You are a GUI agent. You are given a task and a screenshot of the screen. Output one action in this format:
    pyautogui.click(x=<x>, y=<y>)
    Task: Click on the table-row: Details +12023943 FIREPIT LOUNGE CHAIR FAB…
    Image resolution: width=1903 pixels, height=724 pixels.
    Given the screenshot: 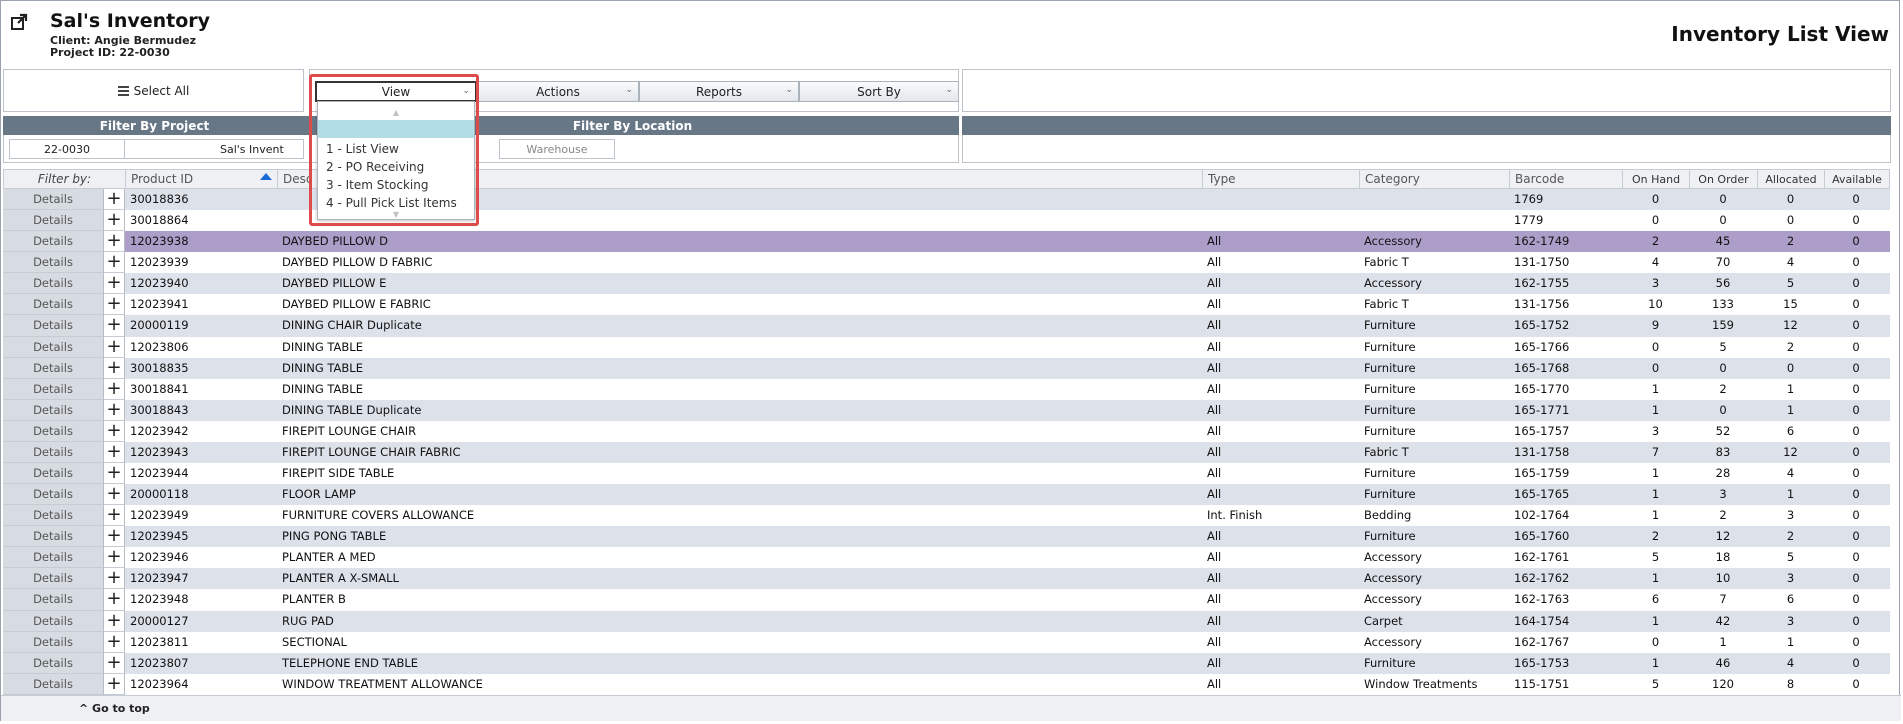 What is the action you would take?
    pyautogui.click(x=946, y=452)
    